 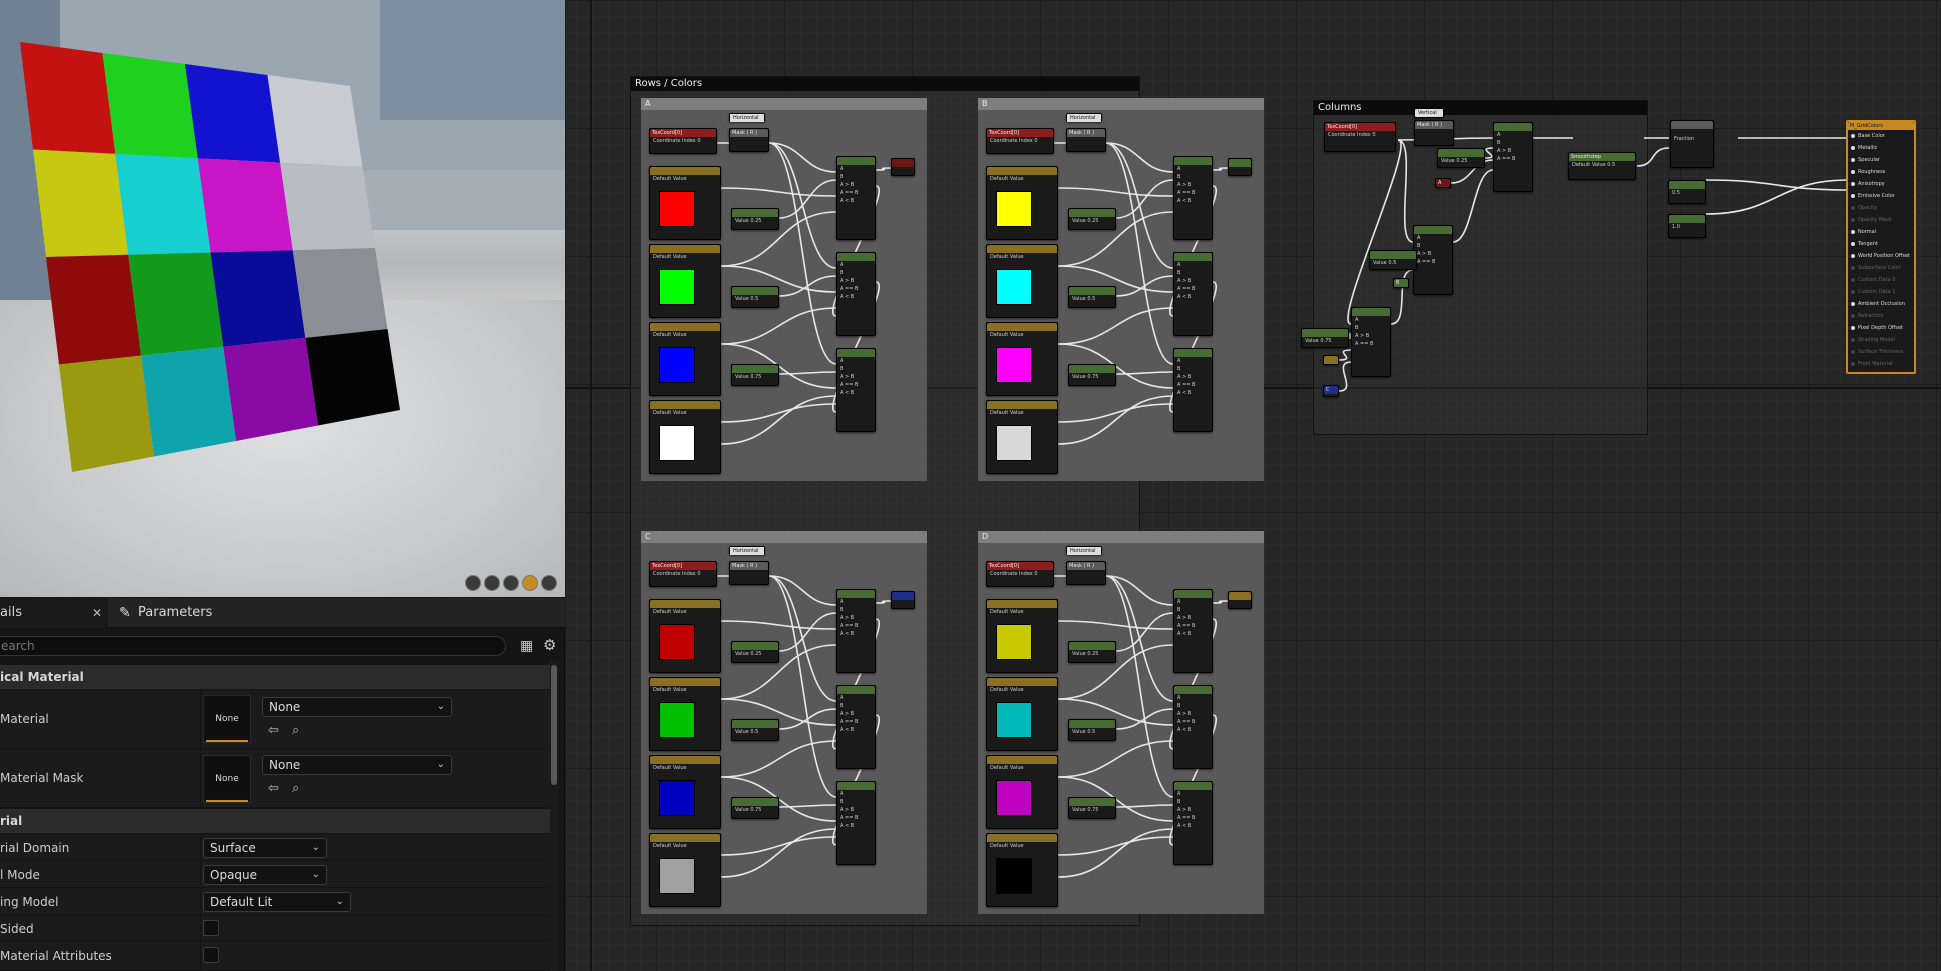 What do you see at coordinates (97, 613) in the screenshot?
I see `close-icon: ✕` at bounding box center [97, 613].